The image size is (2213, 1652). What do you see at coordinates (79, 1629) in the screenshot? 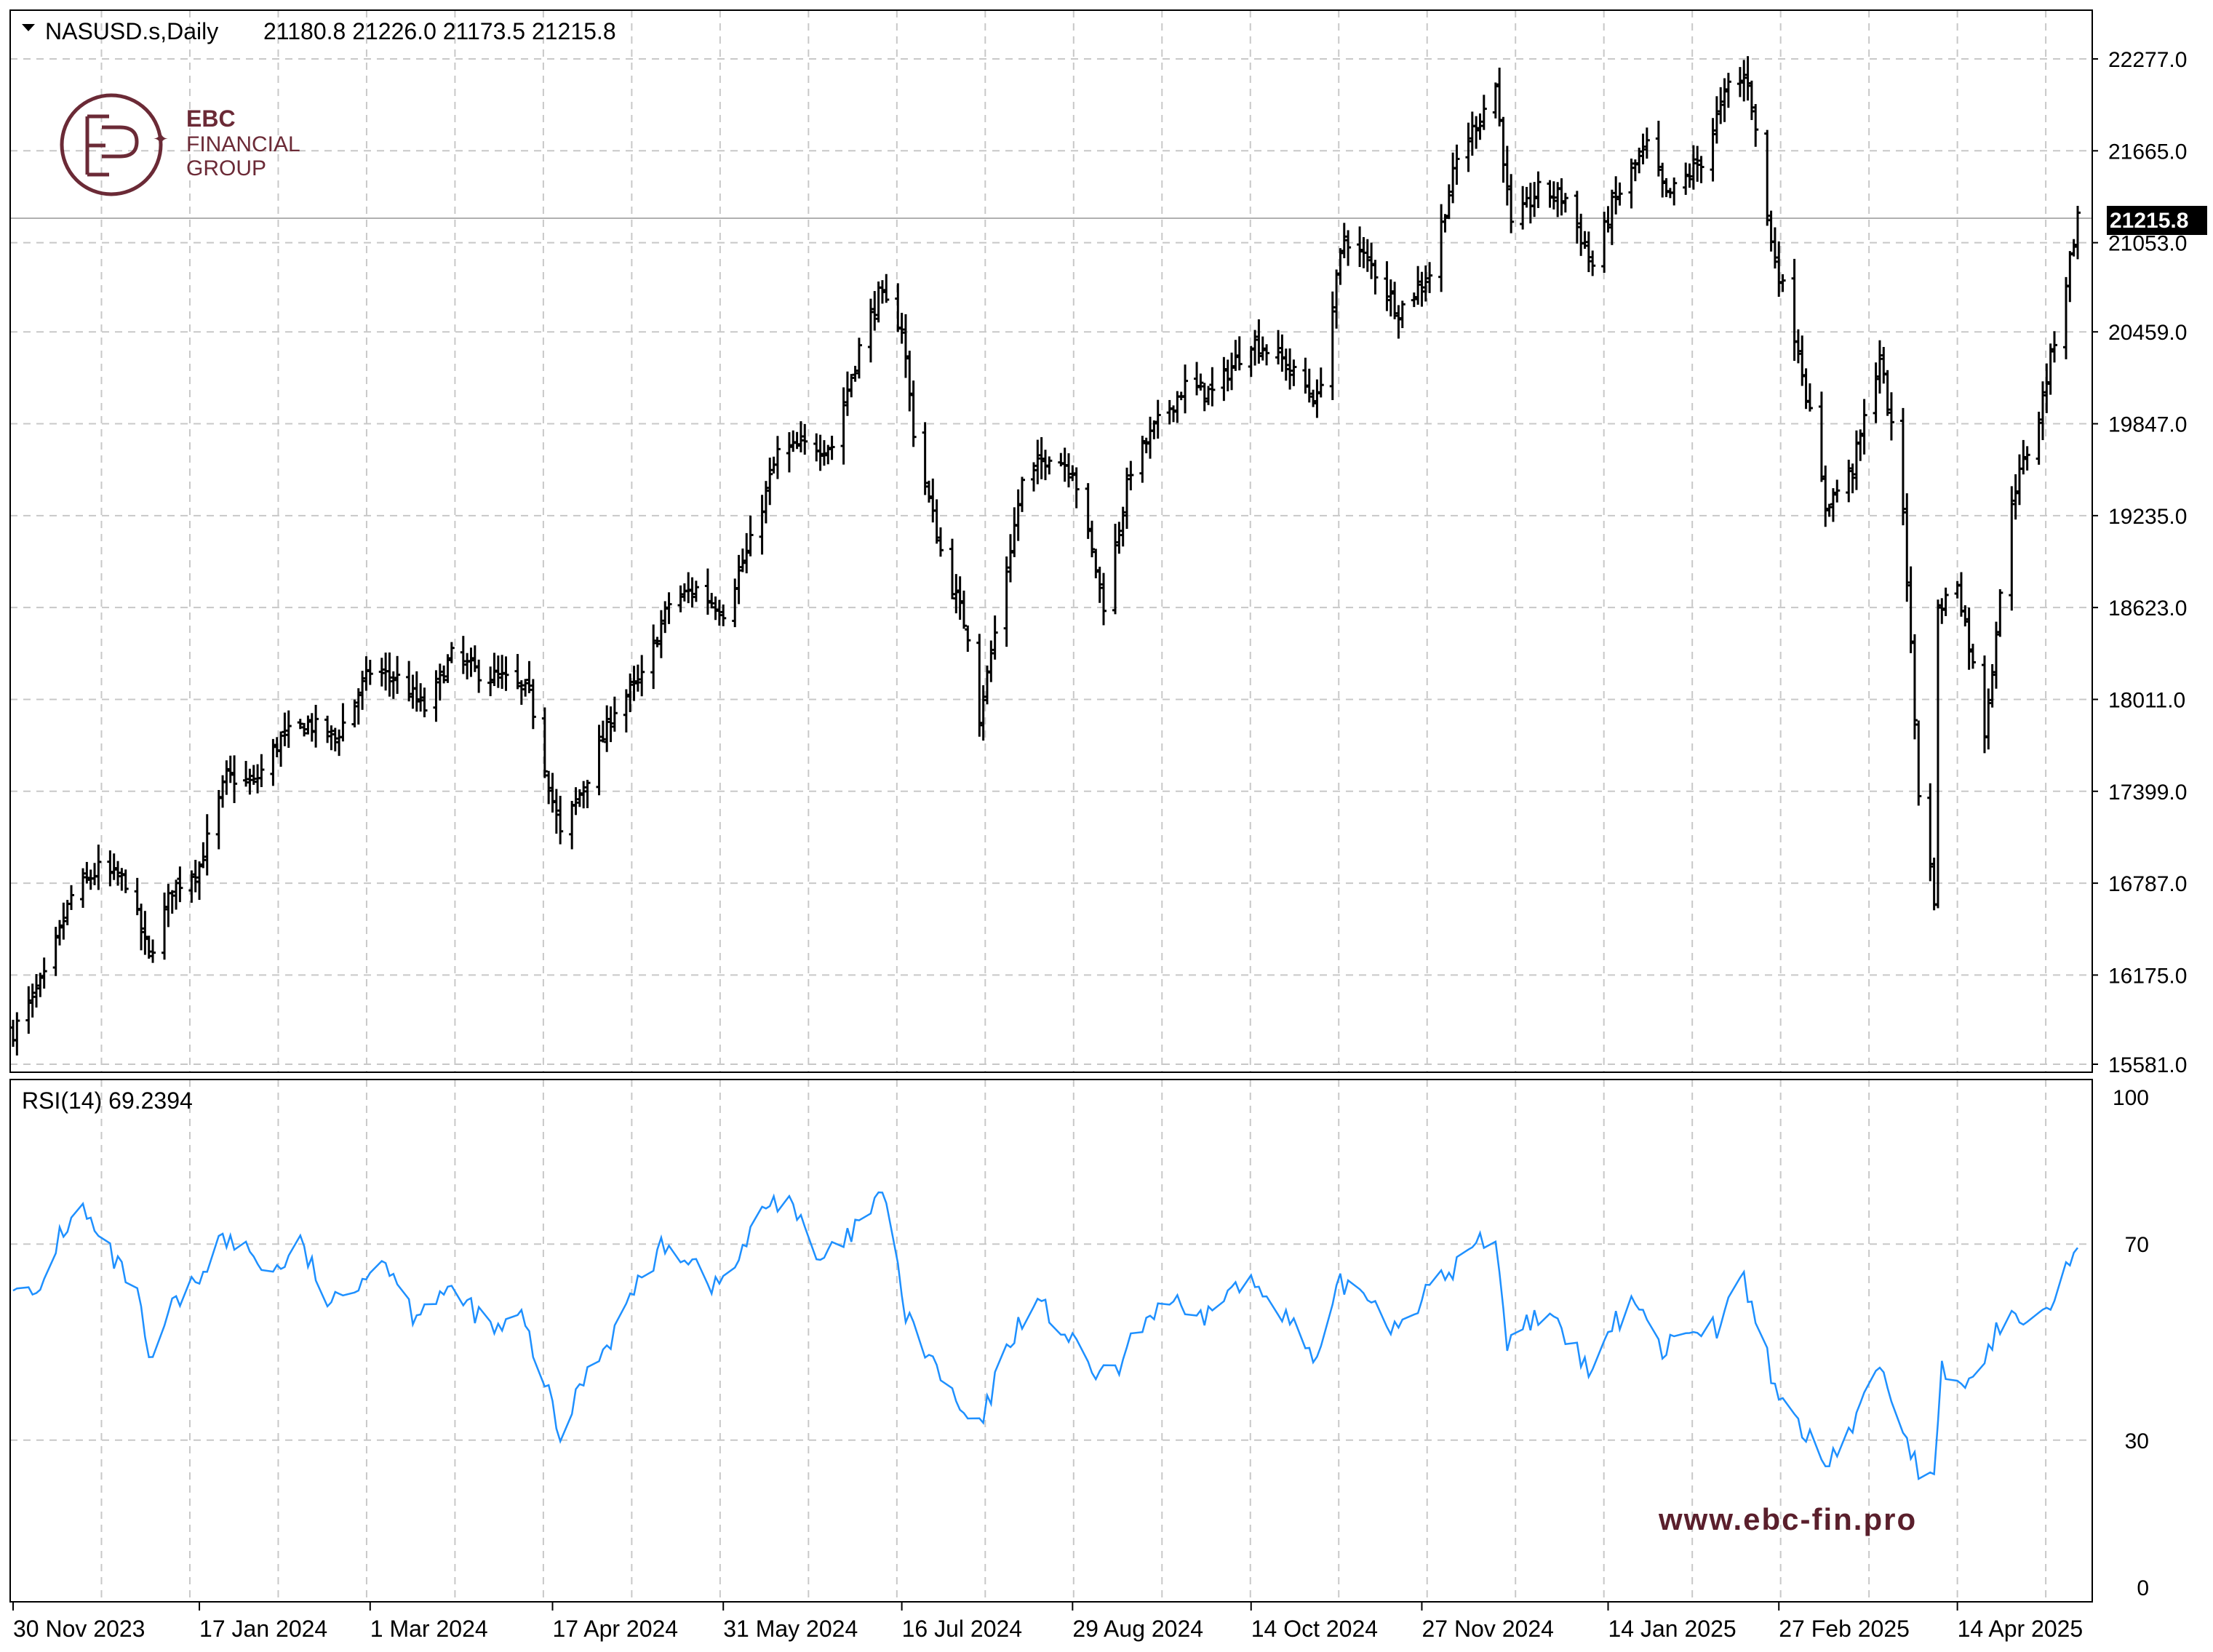
I see `time-tick-label: 30 Nov 2023` at bounding box center [79, 1629].